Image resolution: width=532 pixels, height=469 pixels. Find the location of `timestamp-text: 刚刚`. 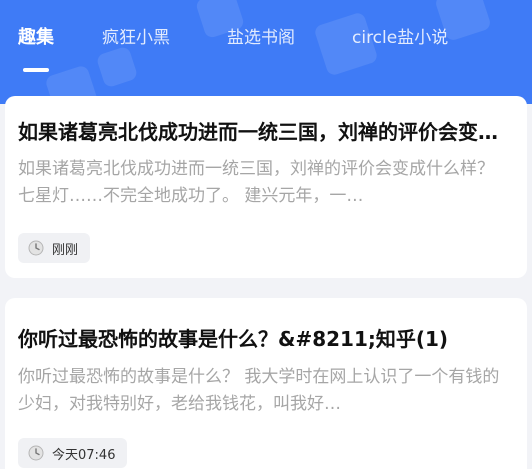

timestamp-text: 刚刚 is located at coordinates (65, 250).